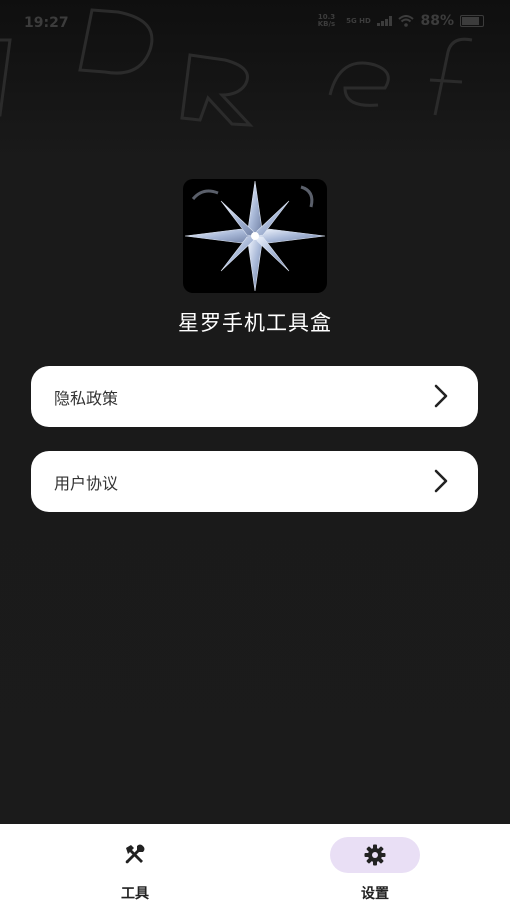  What do you see at coordinates (46, 23) in the screenshot?
I see `status-time: 19:27` at bounding box center [46, 23].